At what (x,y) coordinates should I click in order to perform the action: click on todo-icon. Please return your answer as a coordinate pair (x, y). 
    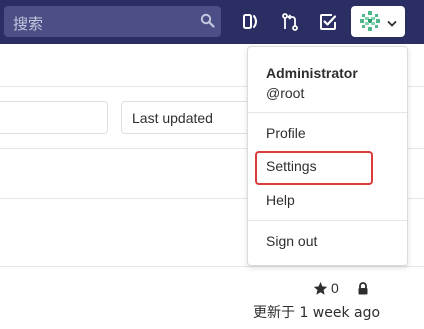
    Looking at the image, I should click on (328, 22).